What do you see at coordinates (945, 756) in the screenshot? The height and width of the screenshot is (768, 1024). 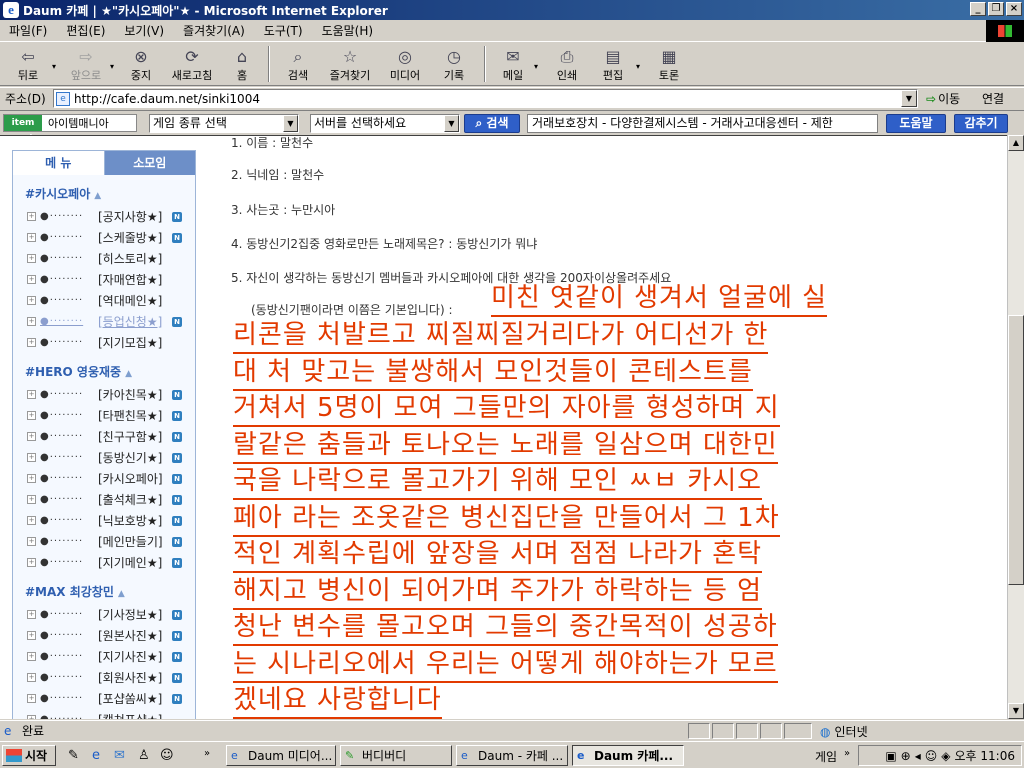 I see `tray-app-icon: ◈` at bounding box center [945, 756].